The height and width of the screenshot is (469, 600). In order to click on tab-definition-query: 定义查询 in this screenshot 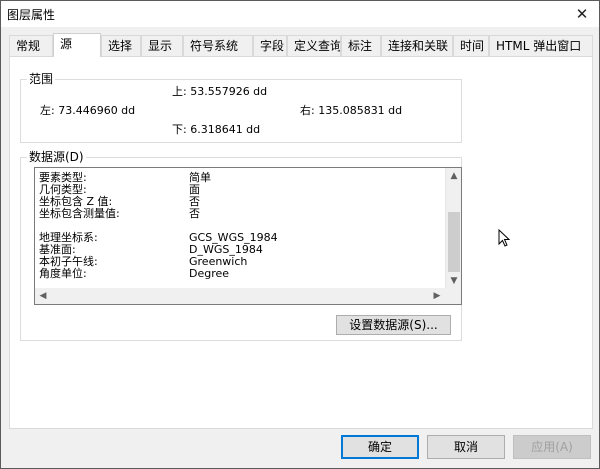, I will do `click(314, 45)`.